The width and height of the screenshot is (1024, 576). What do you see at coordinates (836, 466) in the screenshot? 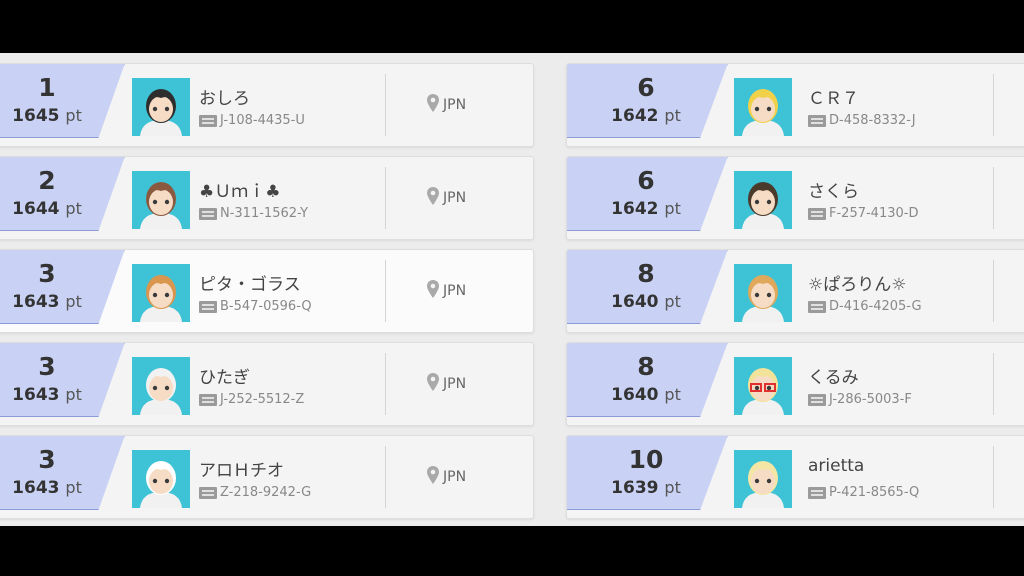
I see `trainer-name: arietta` at bounding box center [836, 466].